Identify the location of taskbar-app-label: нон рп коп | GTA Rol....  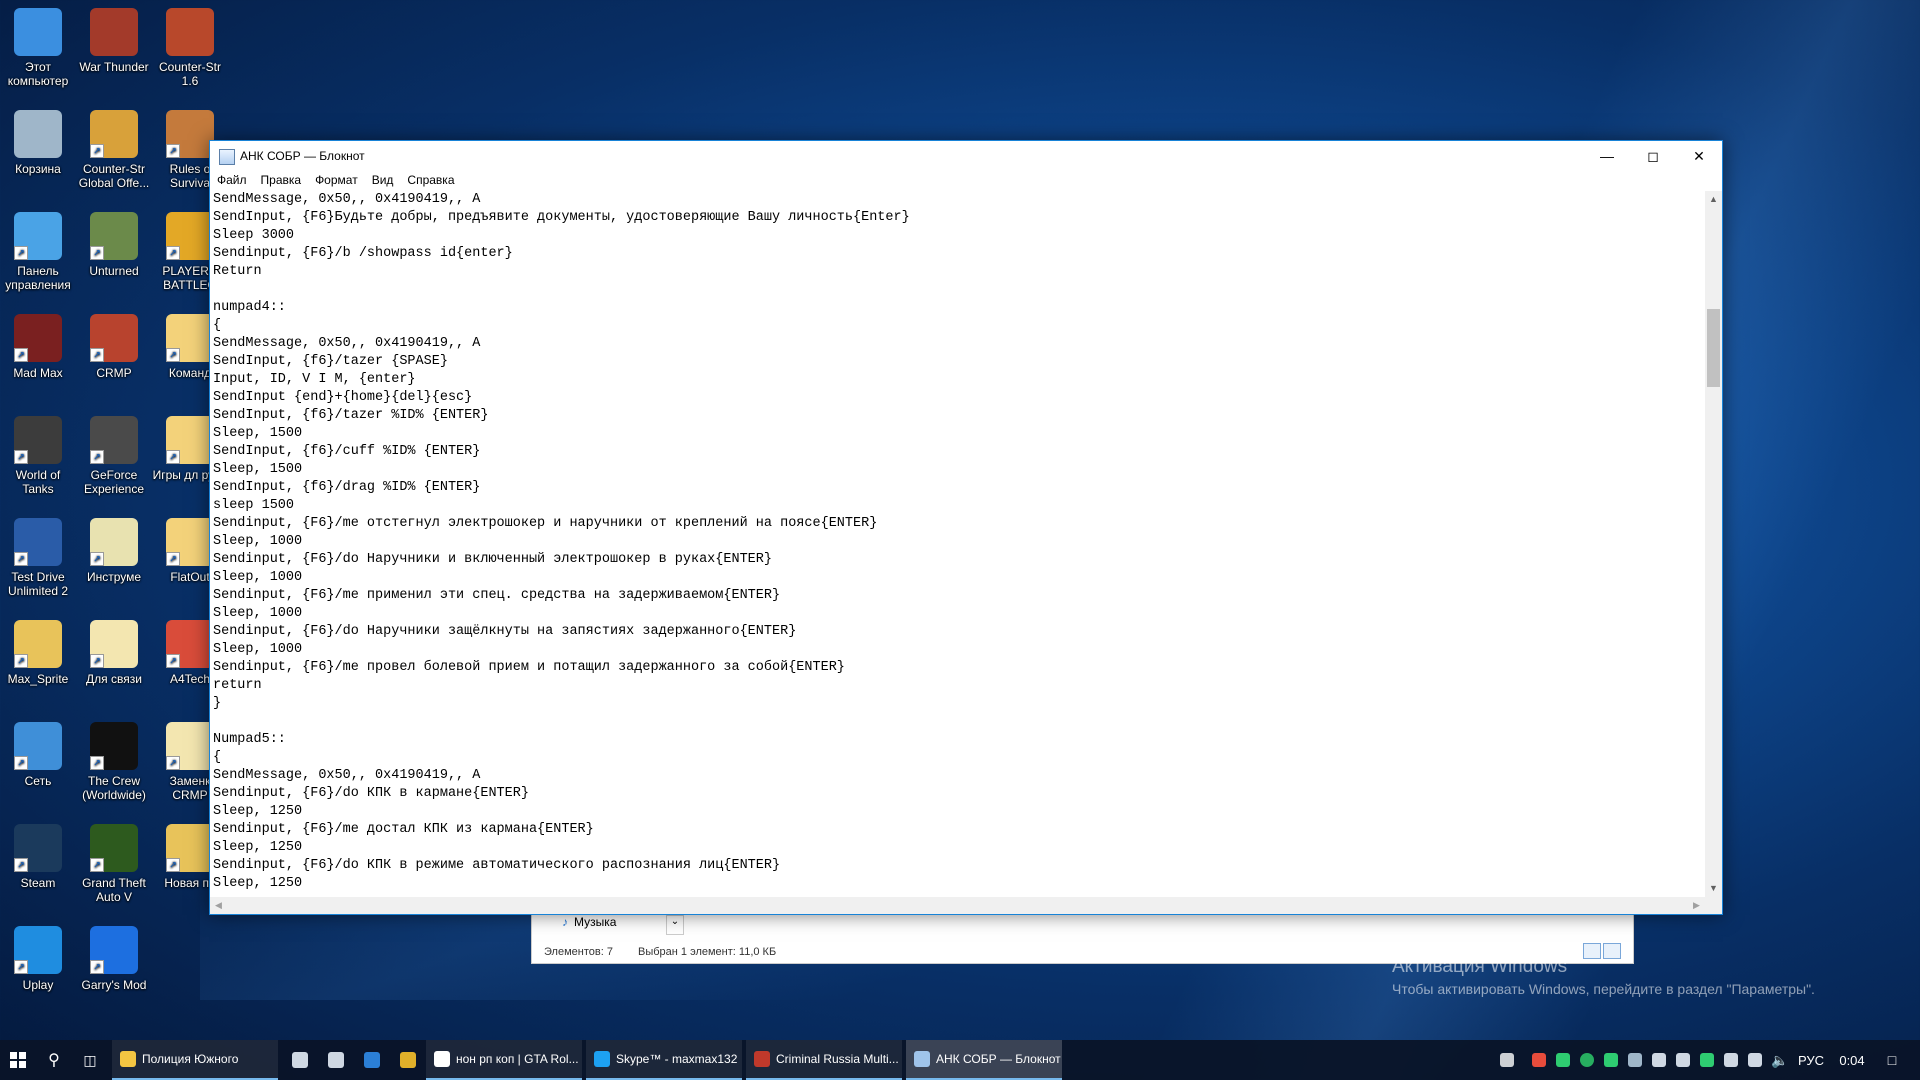
(517, 1059).